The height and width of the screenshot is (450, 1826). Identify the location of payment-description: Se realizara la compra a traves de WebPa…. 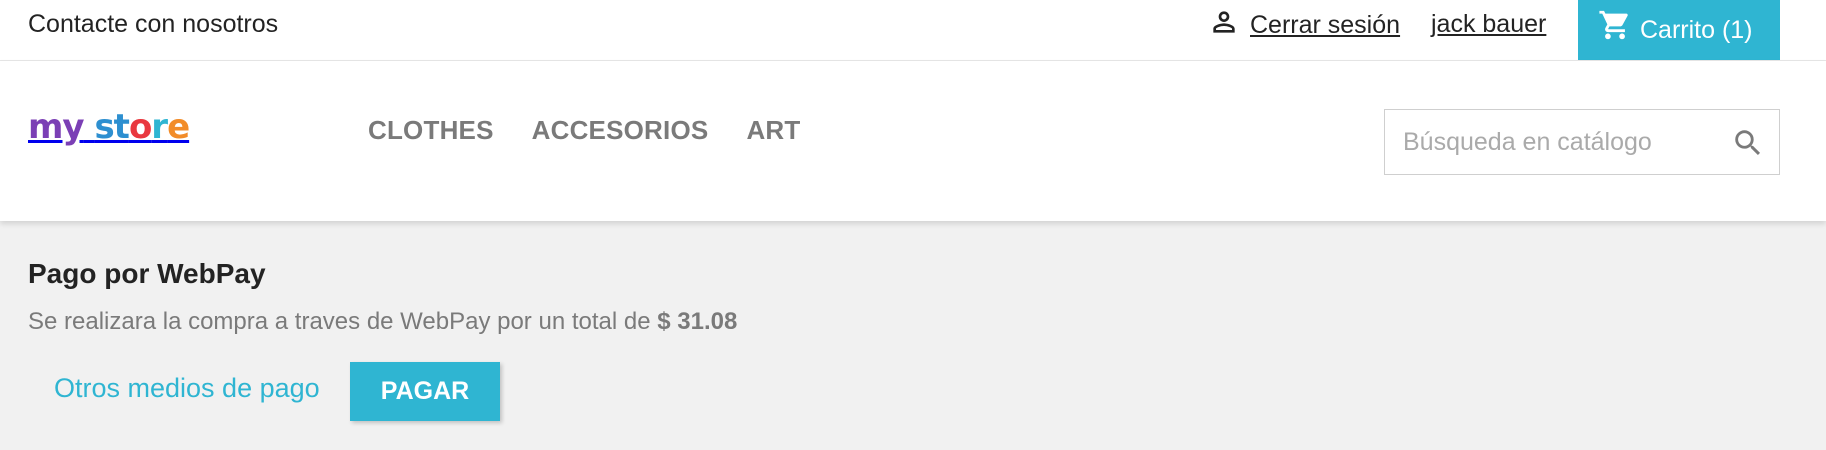
(382, 322).